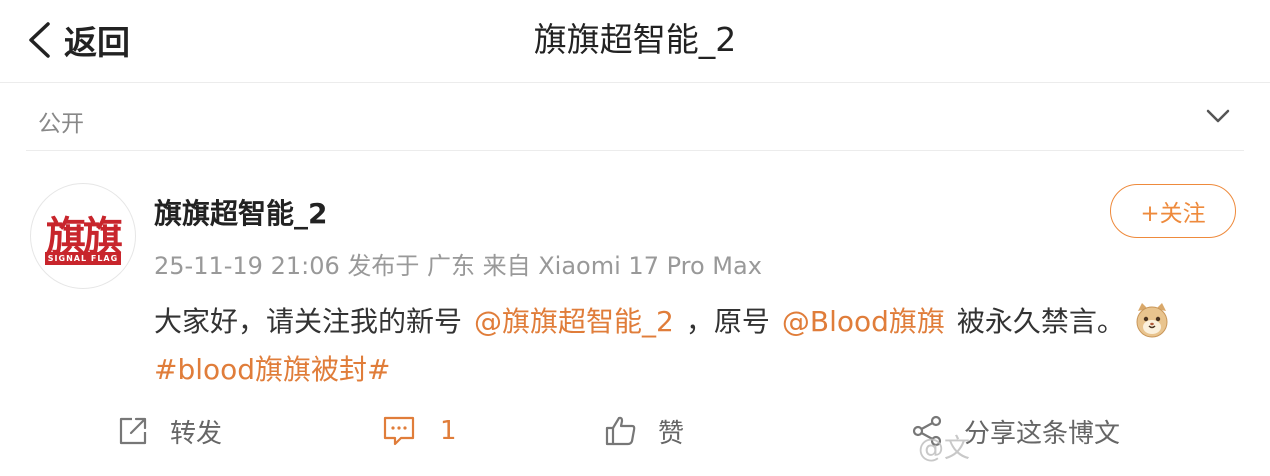  What do you see at coordinates (1173, 211) in the screenshot?
I see `follow-button: +关注` at bounding box center [1173, 211].